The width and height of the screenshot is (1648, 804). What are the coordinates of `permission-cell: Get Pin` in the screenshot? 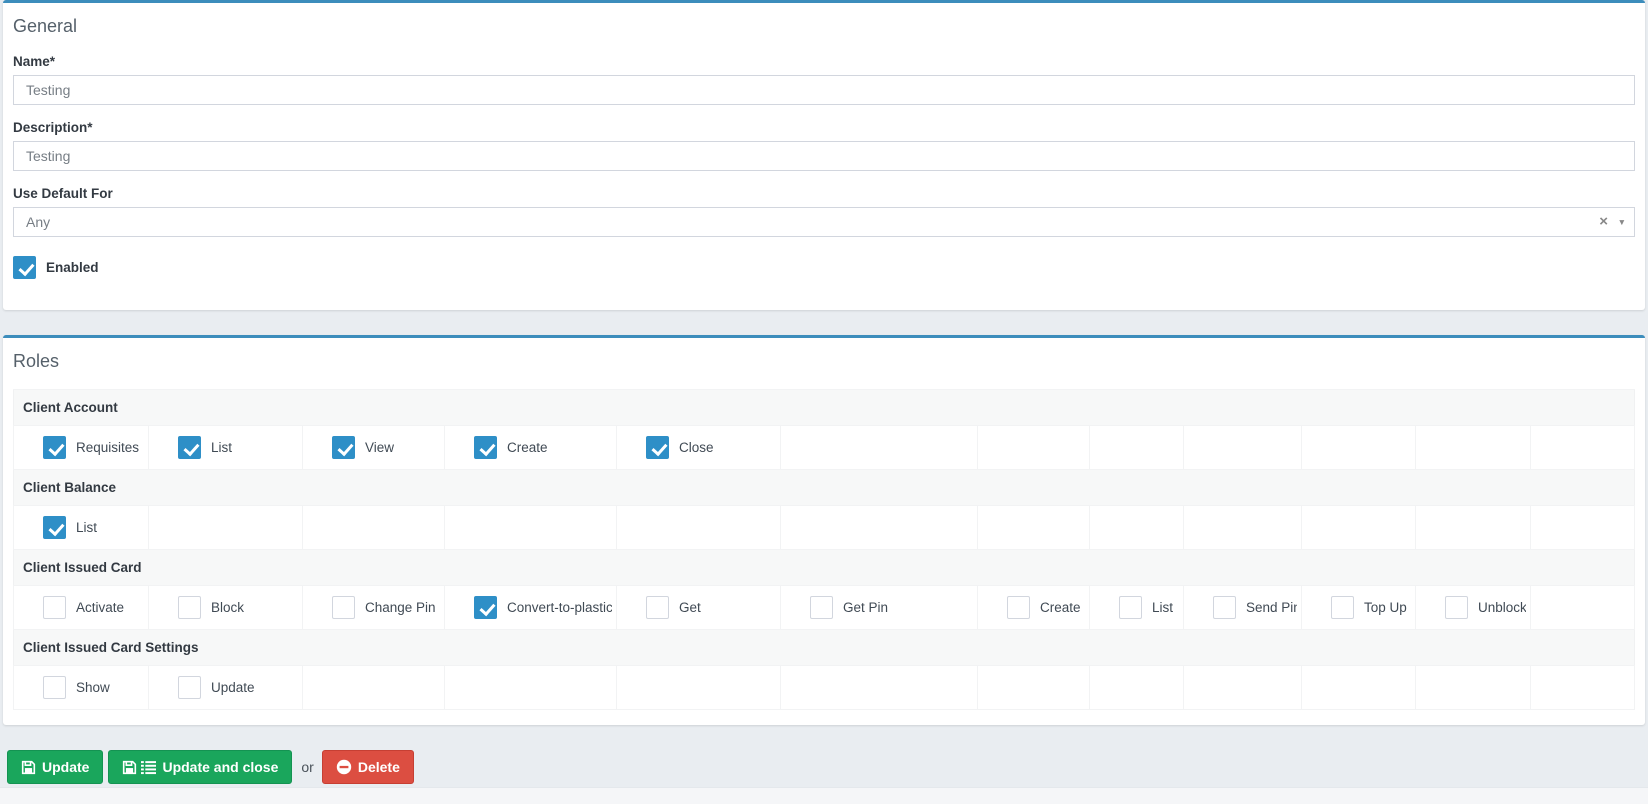 It's located at (879, 607).